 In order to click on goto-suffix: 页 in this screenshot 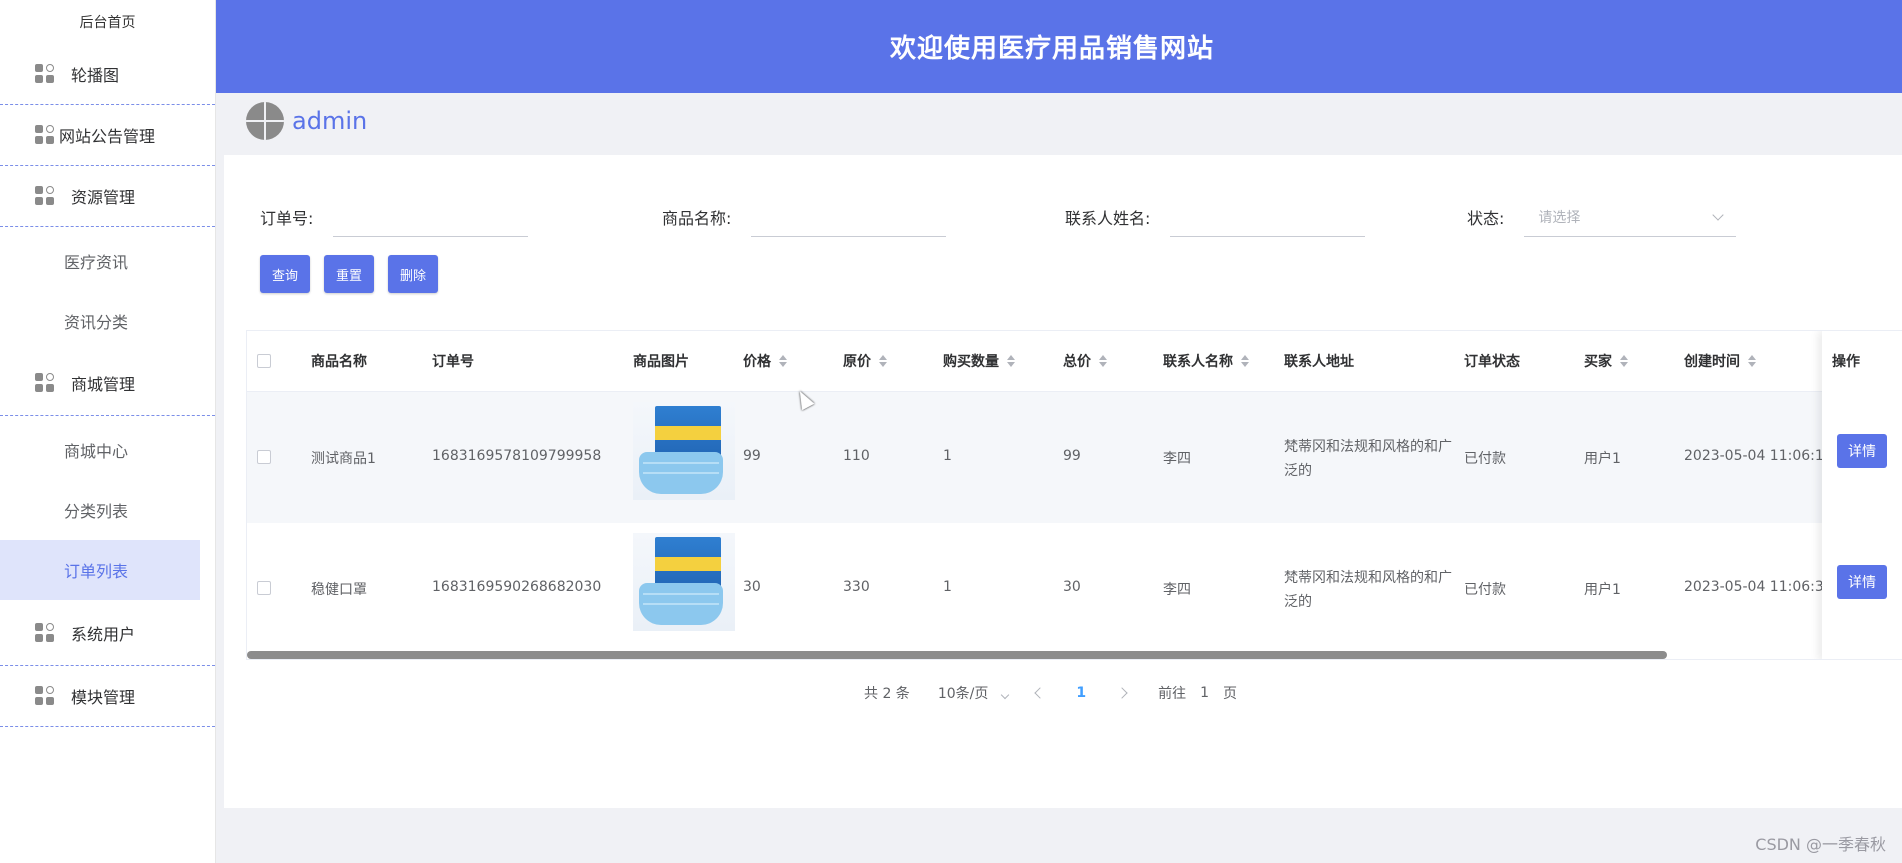, I will do `click(1230, 694)`.